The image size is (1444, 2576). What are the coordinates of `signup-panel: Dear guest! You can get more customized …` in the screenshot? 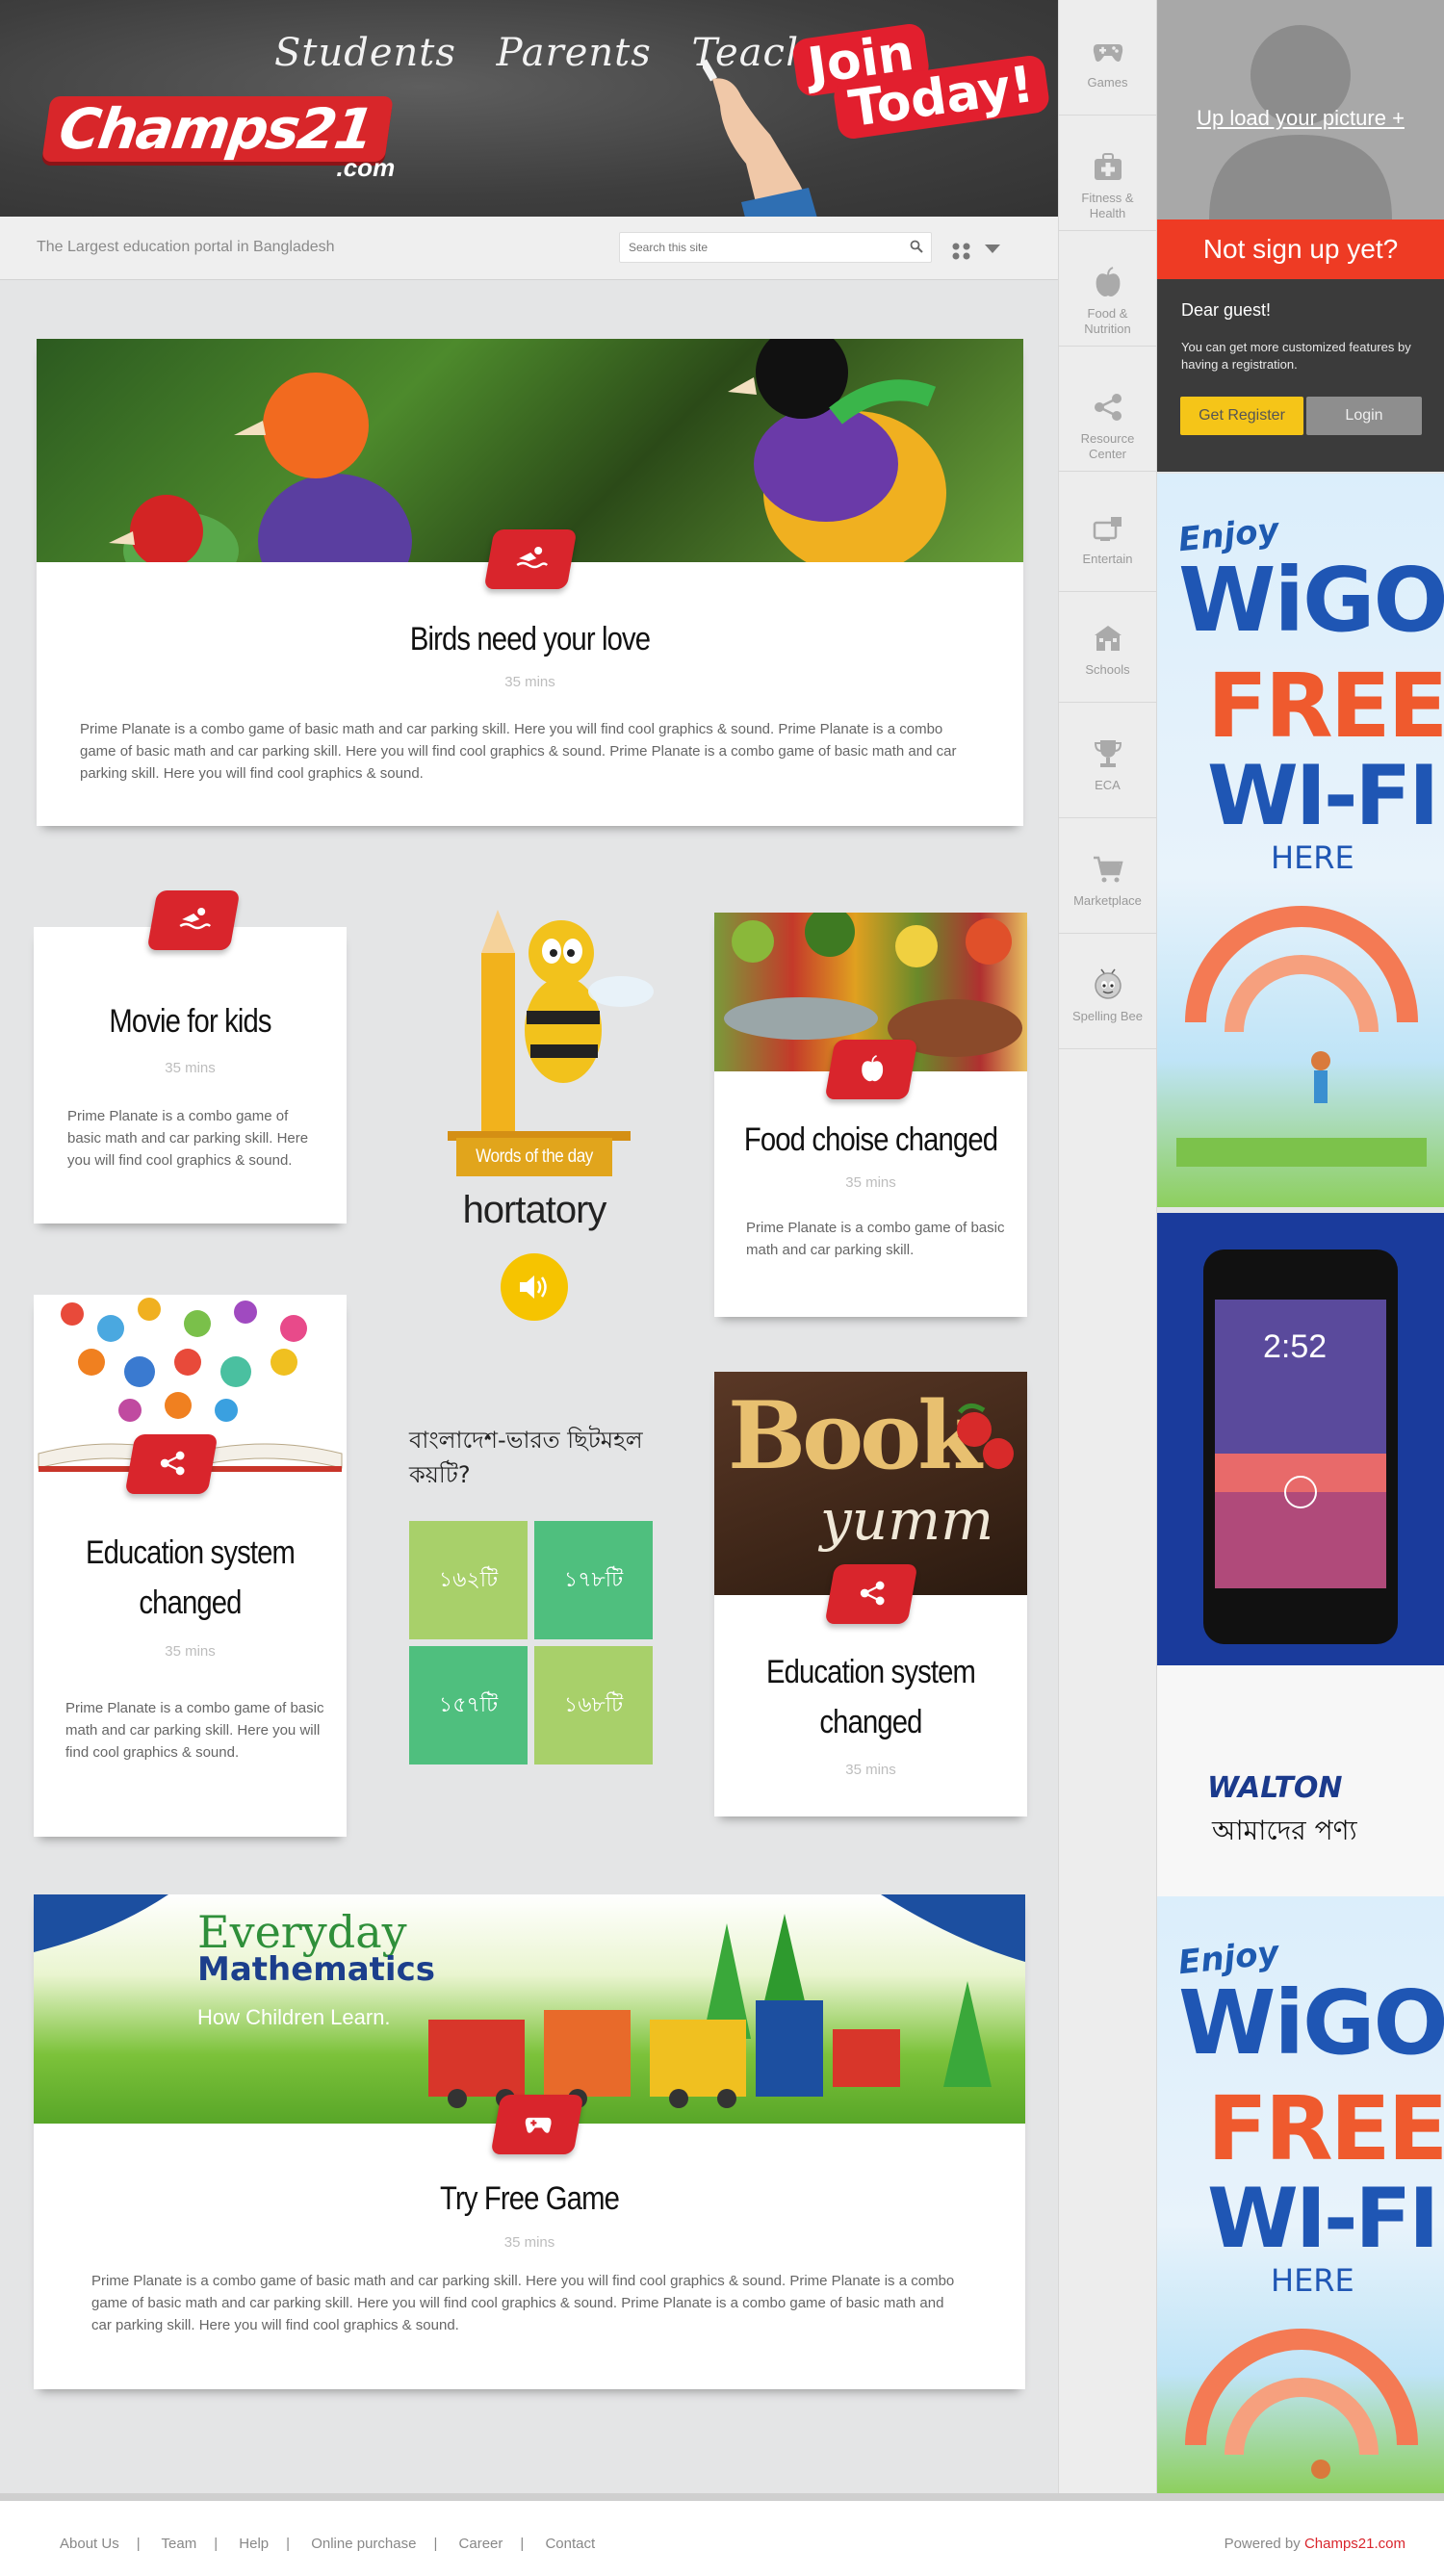 It's located at (1300, 376).